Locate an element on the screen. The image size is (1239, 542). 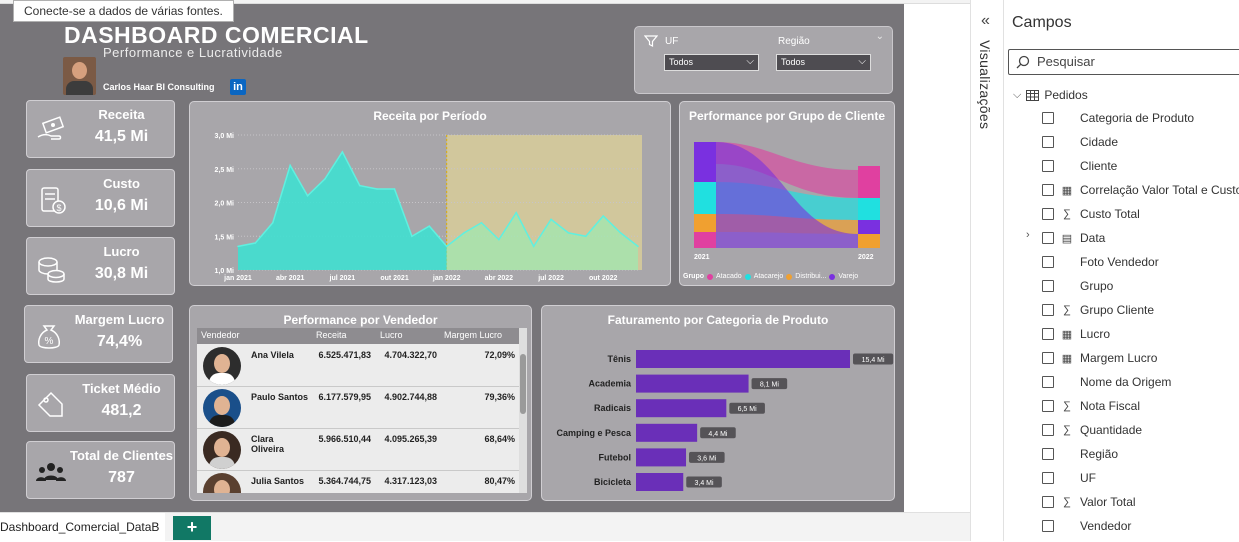
field-item: Cliente is located at coordinates (1079, 166).